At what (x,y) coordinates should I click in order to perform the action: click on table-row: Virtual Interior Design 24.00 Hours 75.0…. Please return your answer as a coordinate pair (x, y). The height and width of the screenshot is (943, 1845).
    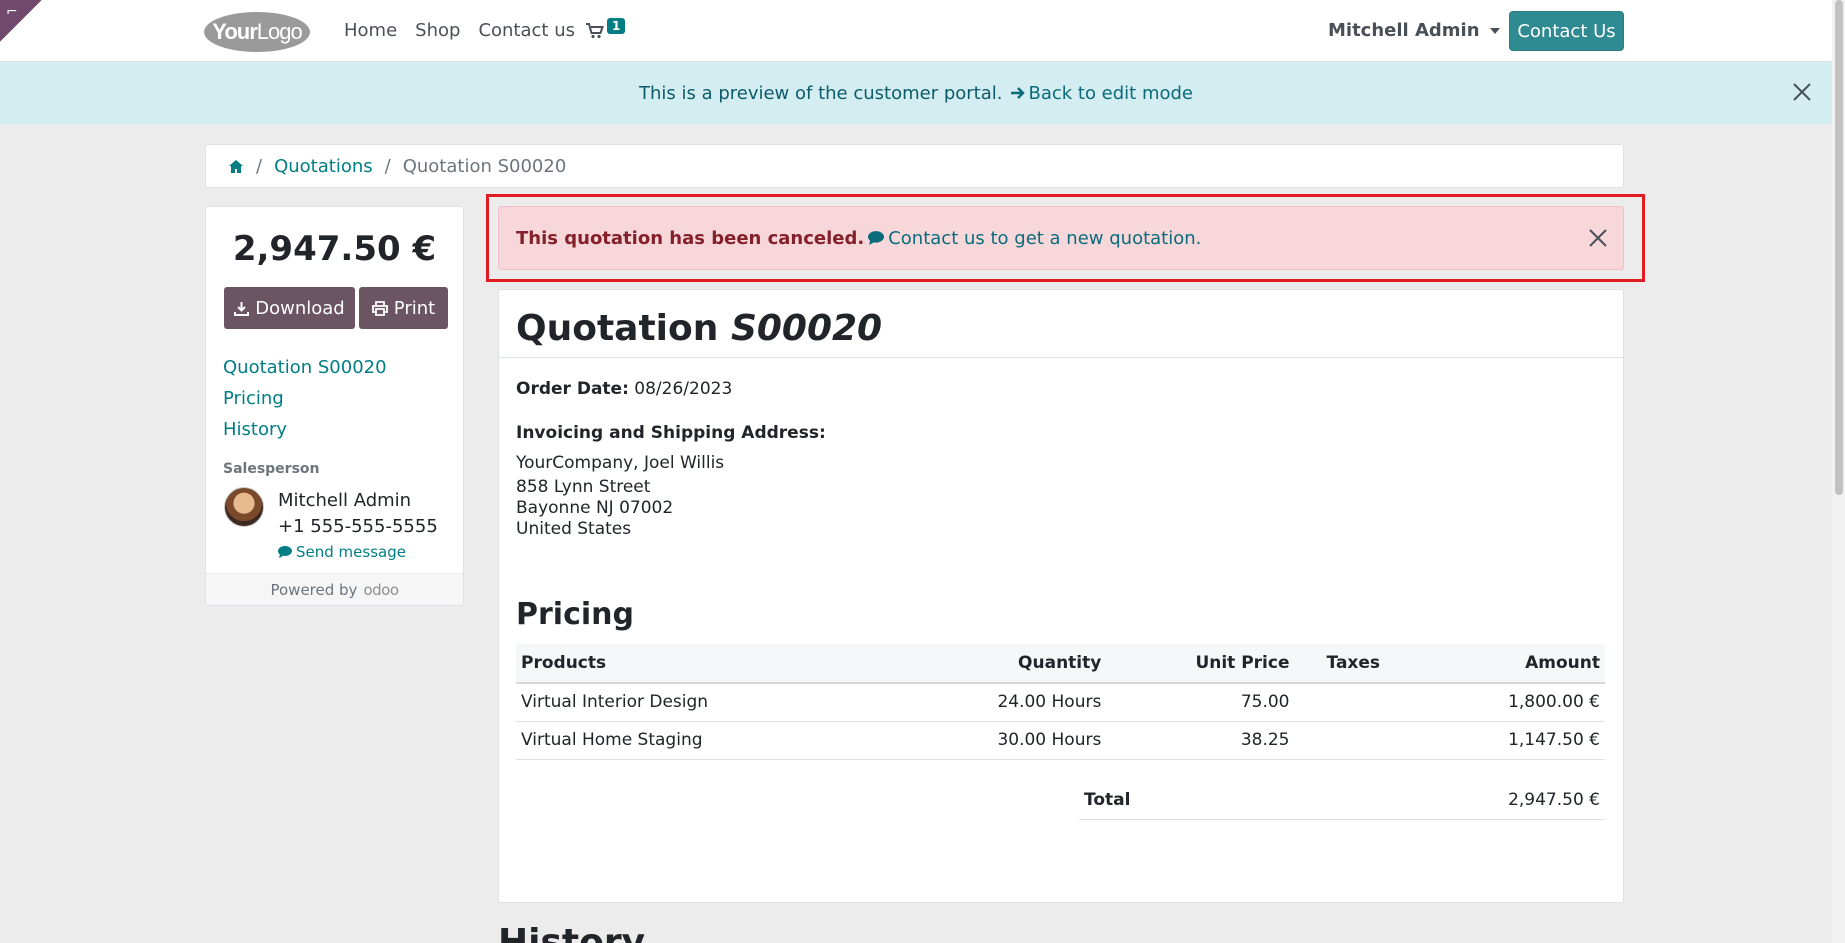
    Looking at the image, I should click on (1060, 702).